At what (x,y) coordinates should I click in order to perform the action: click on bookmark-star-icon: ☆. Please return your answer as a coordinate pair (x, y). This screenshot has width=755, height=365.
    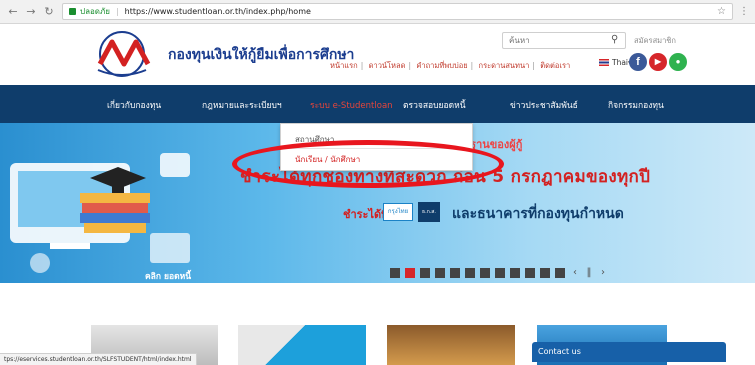
    Looking at the image, I should click on (721, 11).